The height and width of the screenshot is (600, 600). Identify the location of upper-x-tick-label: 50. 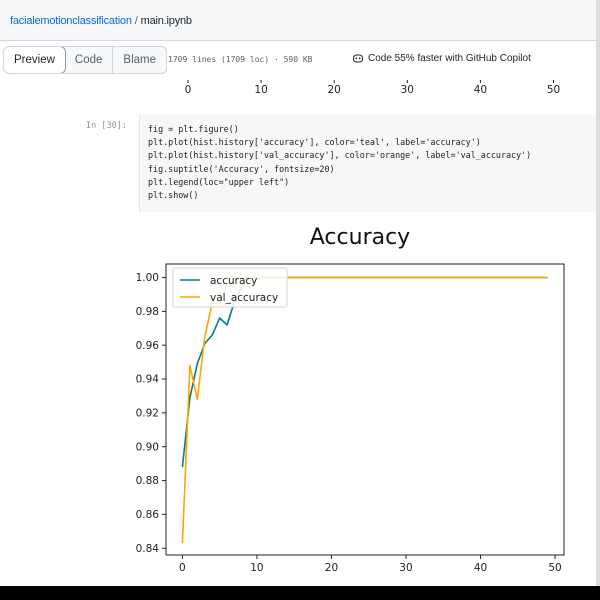
(553, 90).